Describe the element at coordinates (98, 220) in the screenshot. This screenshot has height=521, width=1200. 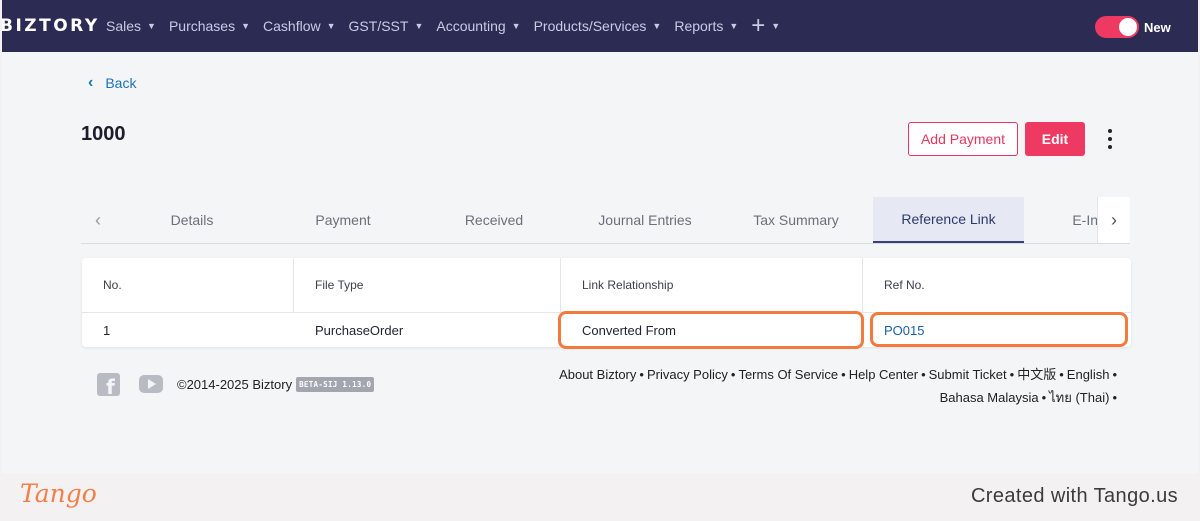
I see `tab-scroll-left-icon: ‹` at that location.